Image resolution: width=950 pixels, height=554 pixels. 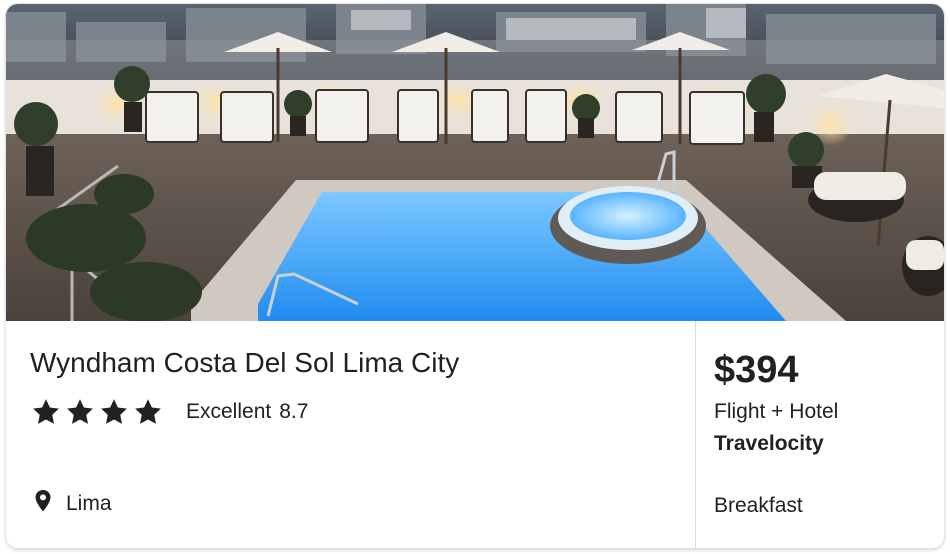 What do you see at coordinates (769, 443) in the screenshot?
I see `provider-name: Travelocity` at bounding box center [769, 443].